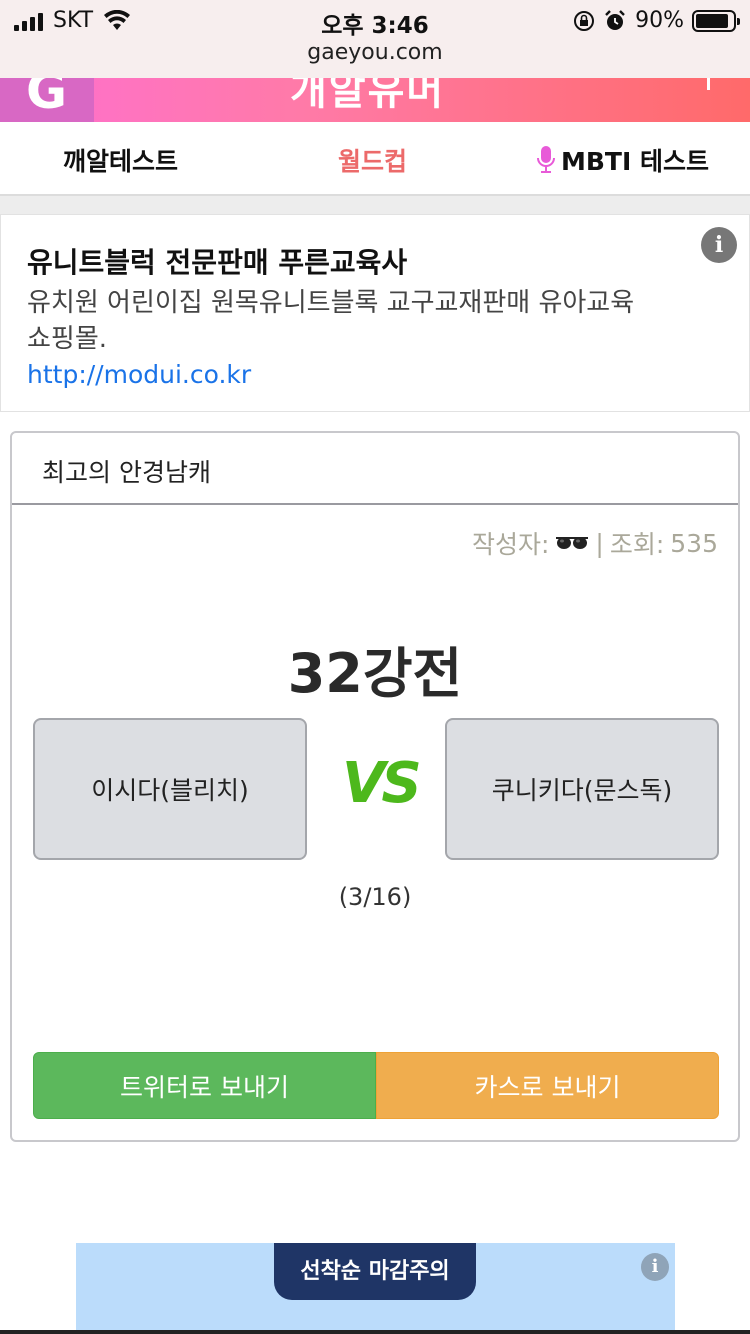 This screenshot has height=1334, width=750. I want to click on choice-left-button: 이시다(블리치), so click(170, 789).